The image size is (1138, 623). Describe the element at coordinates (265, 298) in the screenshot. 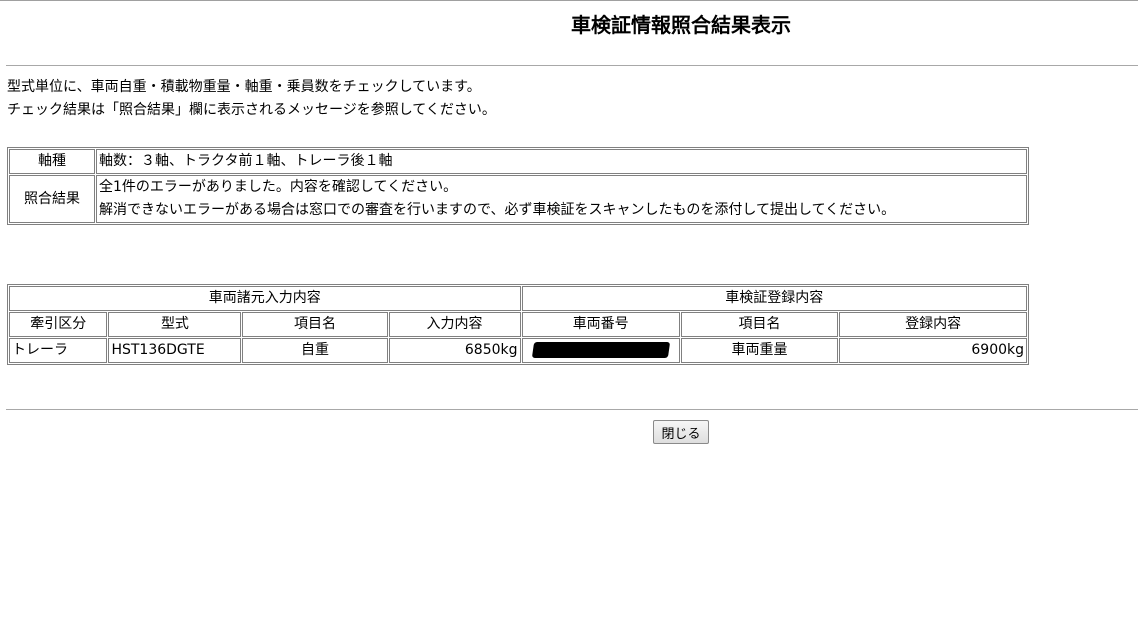

I see `group-header-input: 車両諸元入力内容` at that location.